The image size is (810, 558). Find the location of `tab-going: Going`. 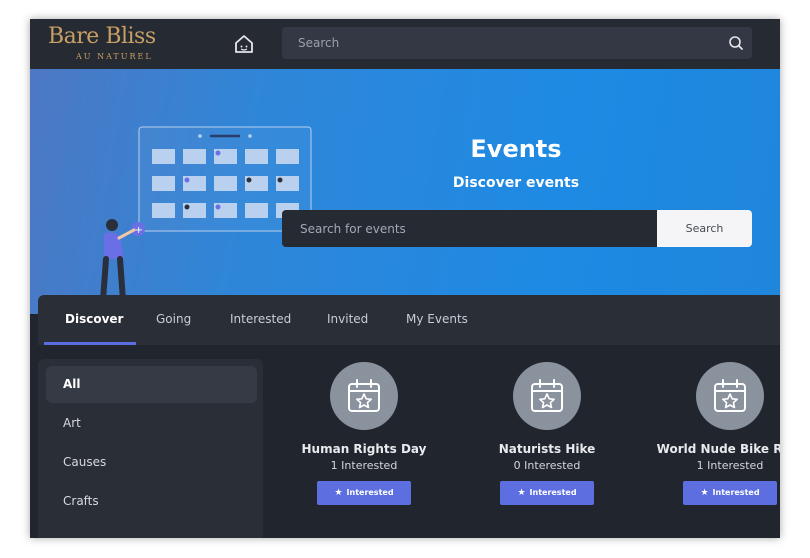

tab-going: Going is located at coordinates (173, 320).